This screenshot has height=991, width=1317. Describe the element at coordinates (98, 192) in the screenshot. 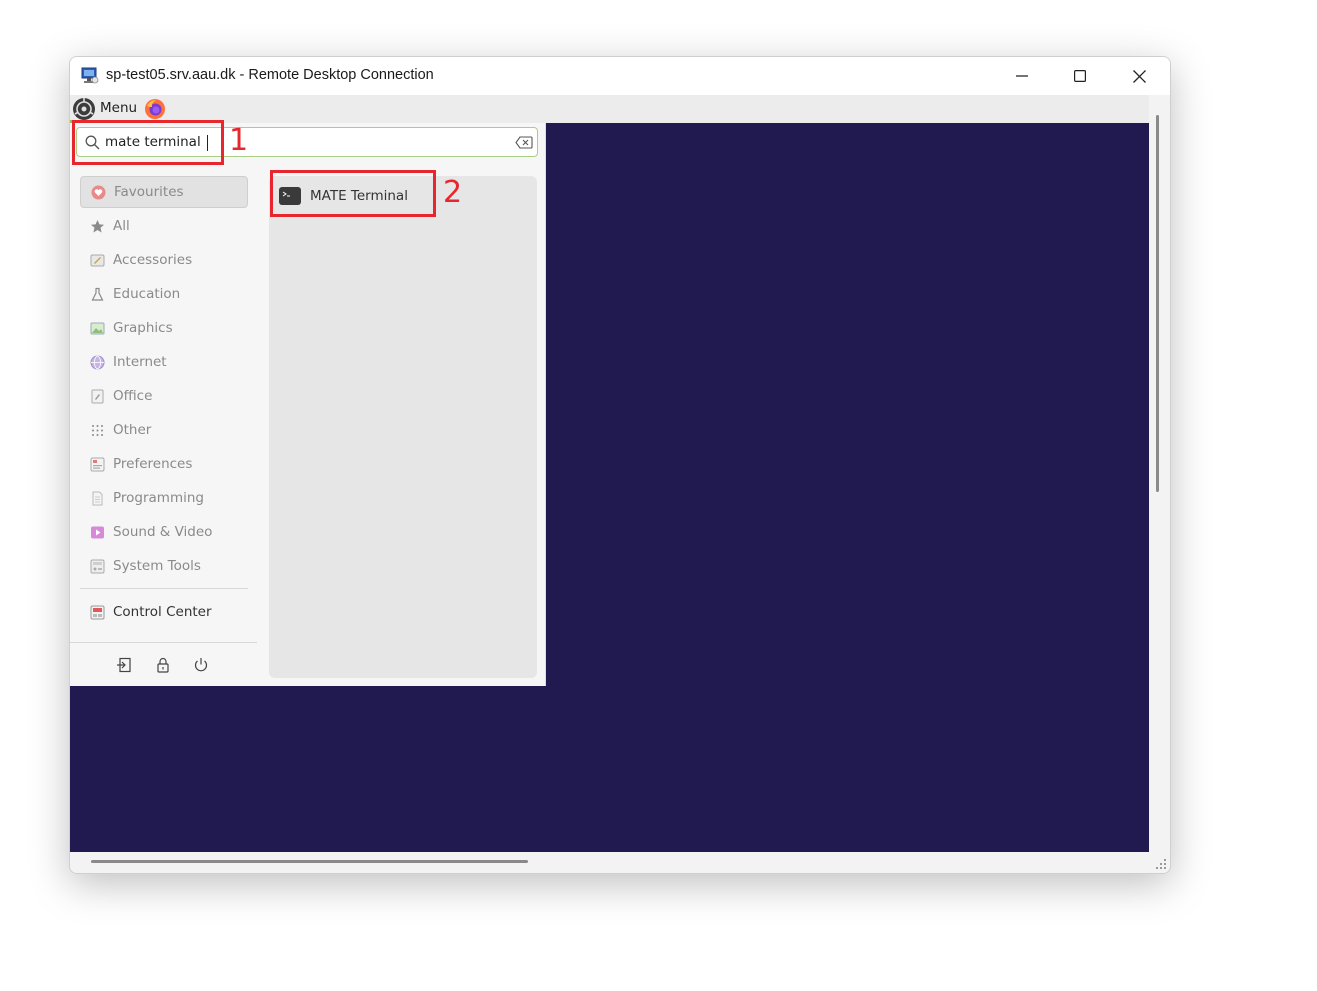

I see `heart-icon` at that location.